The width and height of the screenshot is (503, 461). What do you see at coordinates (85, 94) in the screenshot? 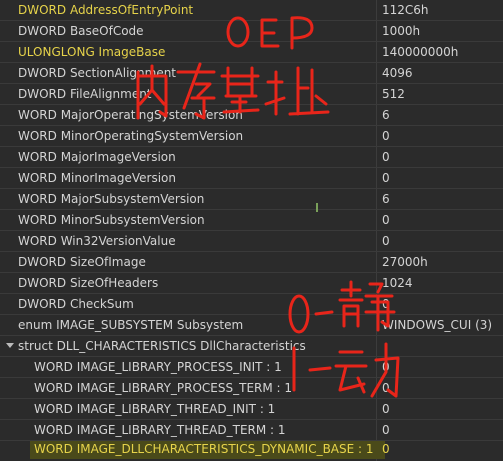
I see `row-name: DWORD FileAlignment` at bounding box center [85, 94].